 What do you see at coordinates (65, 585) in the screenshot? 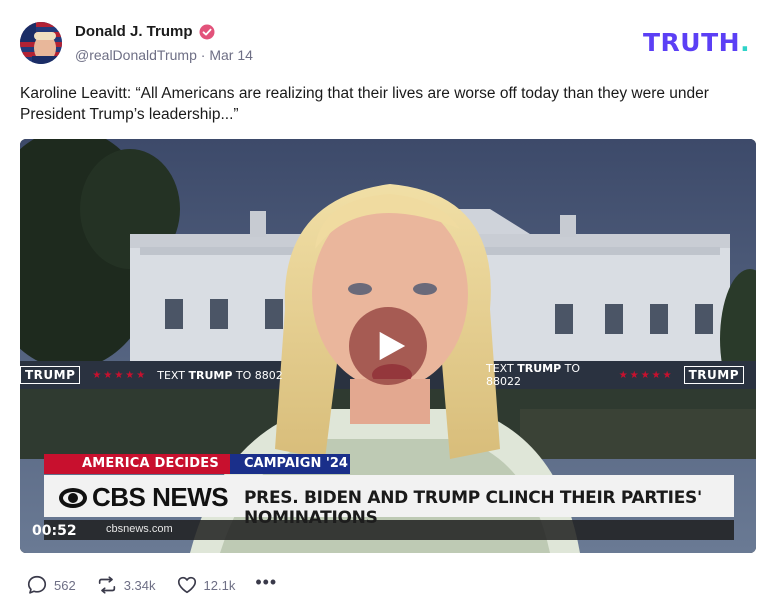
I see `reply-count: 562` at bounding box center [65, 585].